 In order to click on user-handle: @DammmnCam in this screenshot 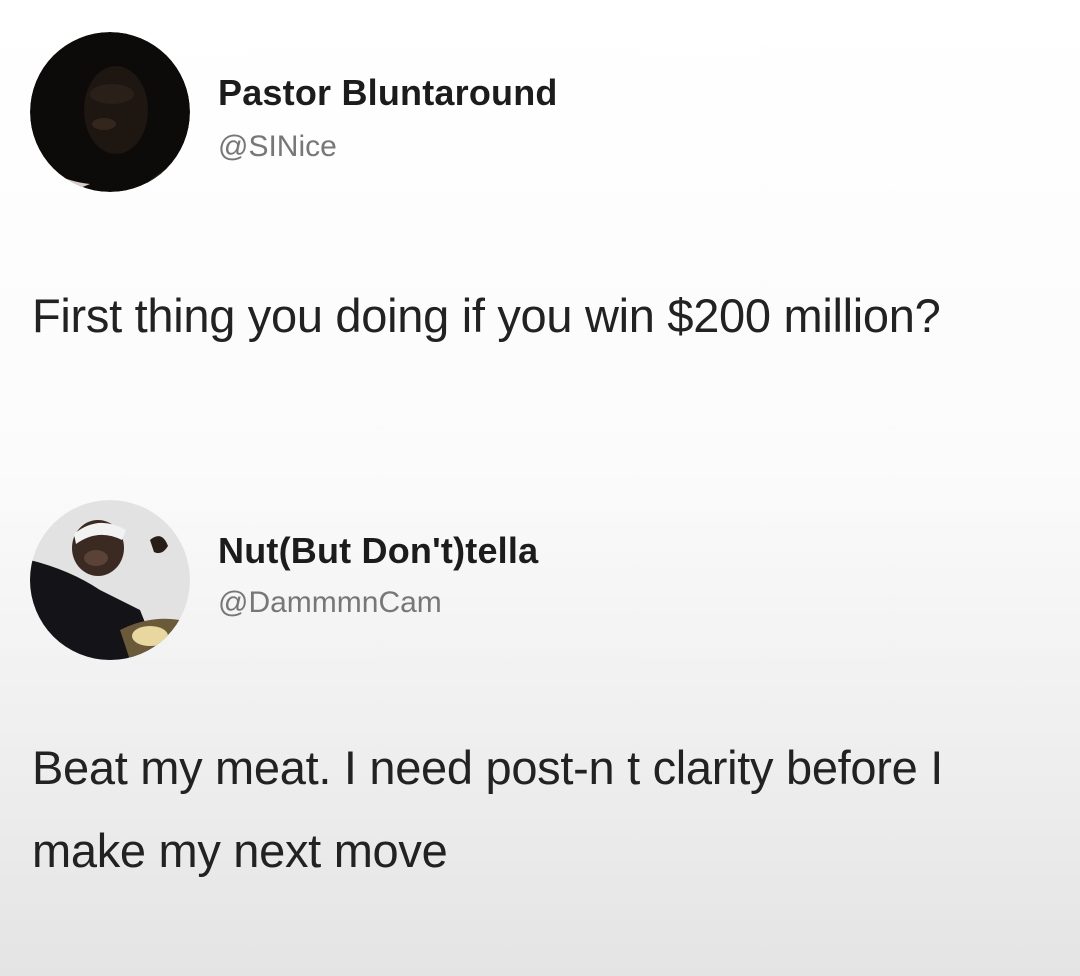, I will do `click(330, 603)`.